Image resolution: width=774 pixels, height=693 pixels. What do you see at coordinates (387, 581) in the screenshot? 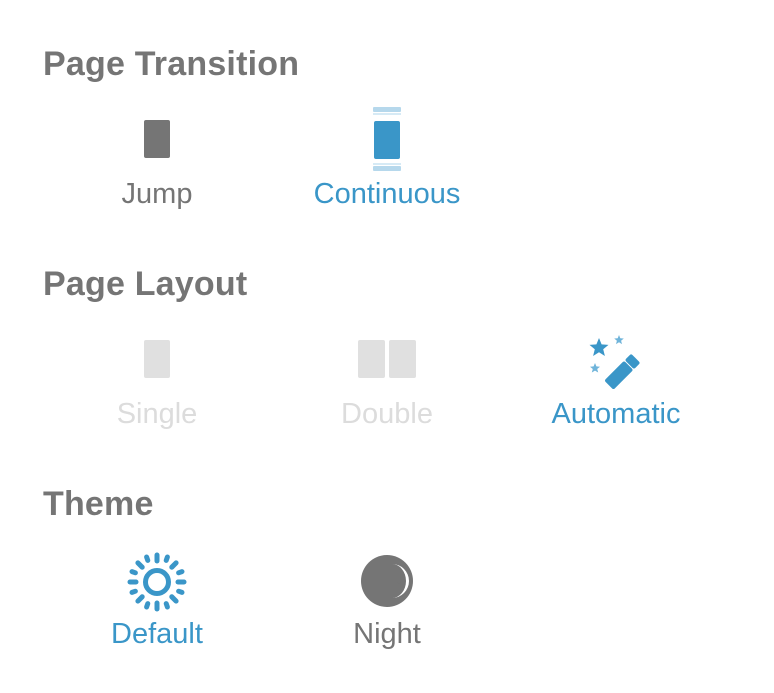
I see `moon-icon` at bounding box center [387, 581].